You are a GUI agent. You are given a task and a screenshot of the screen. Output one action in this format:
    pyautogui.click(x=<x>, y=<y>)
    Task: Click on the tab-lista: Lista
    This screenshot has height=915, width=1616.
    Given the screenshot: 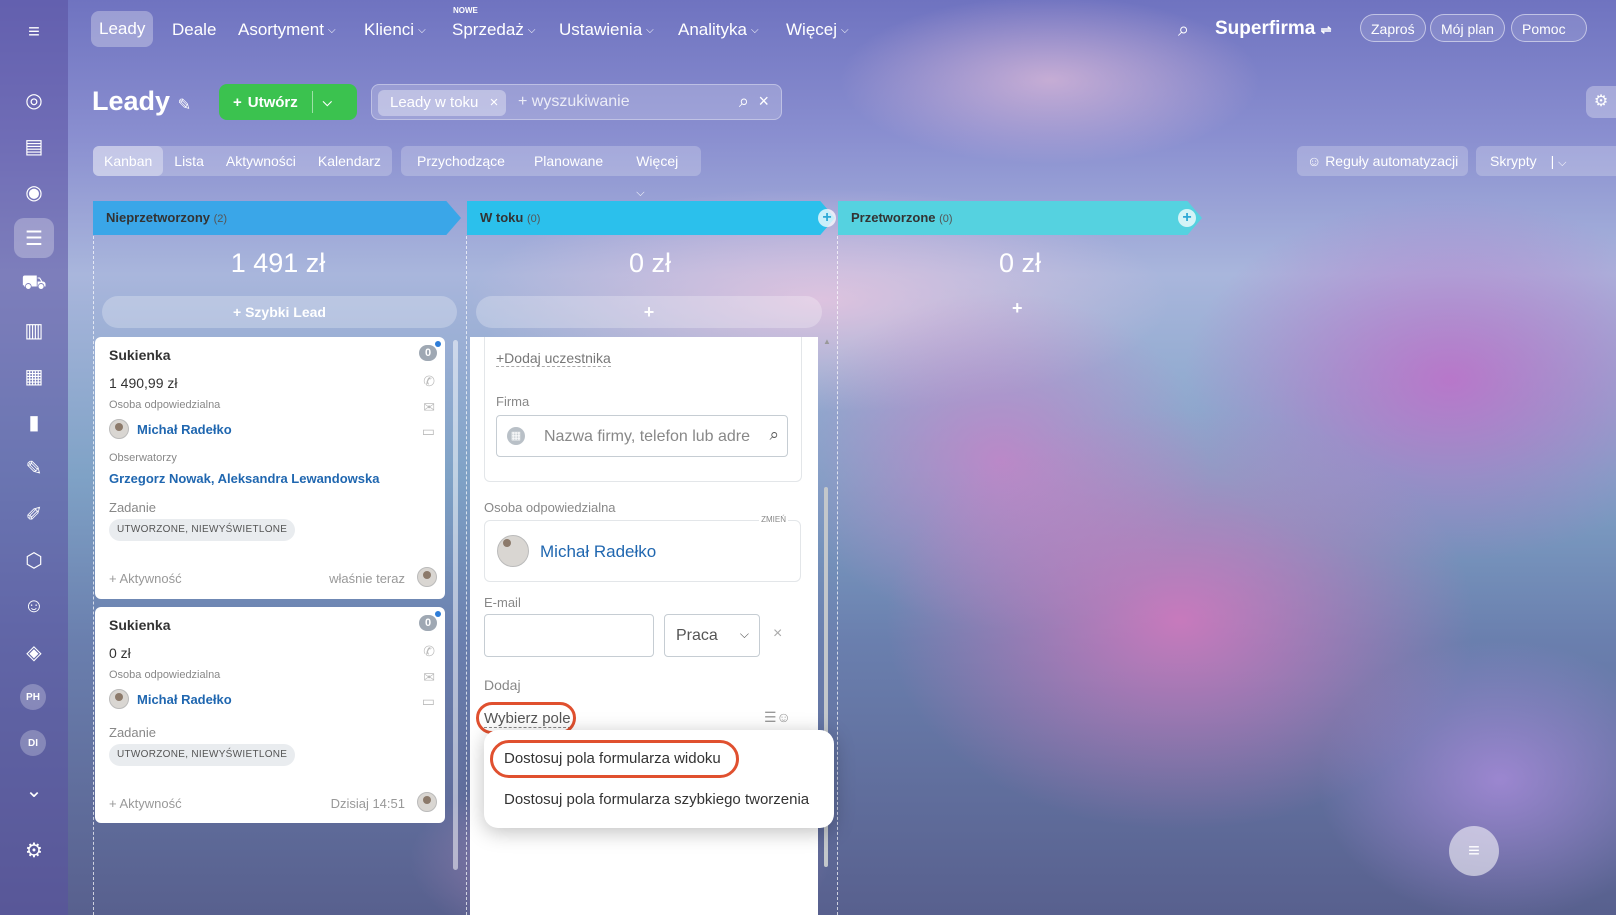 What is the action you would take?
    pyautogui.click(x=189, y=161)
    